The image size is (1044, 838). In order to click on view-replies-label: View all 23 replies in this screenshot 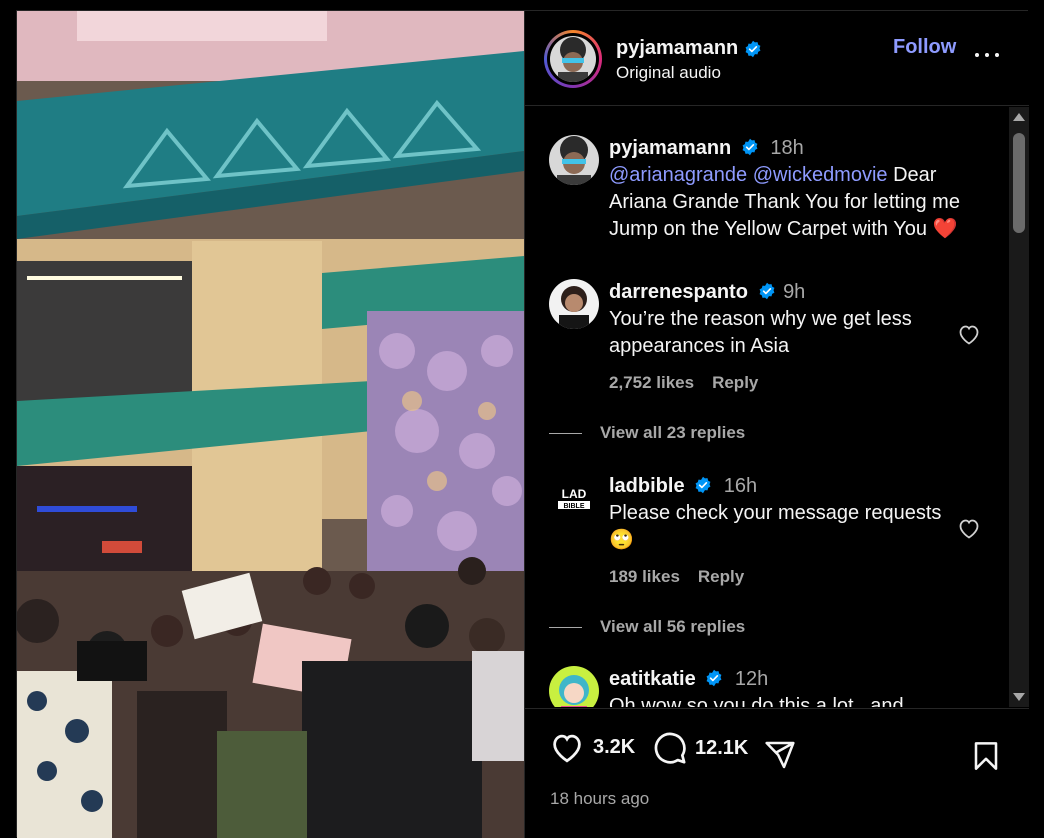, I will do `click(673, 432)`.